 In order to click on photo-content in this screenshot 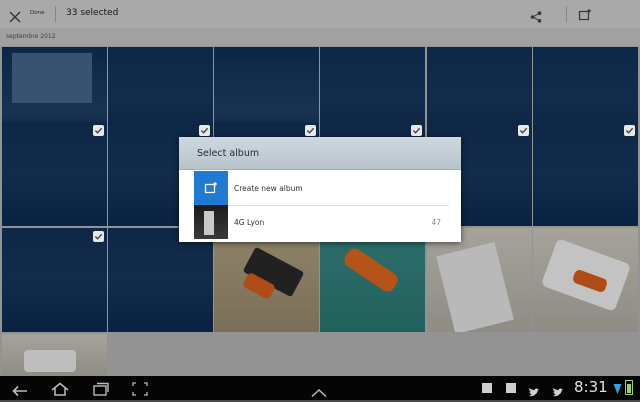, I will do `click(209, 223)`.